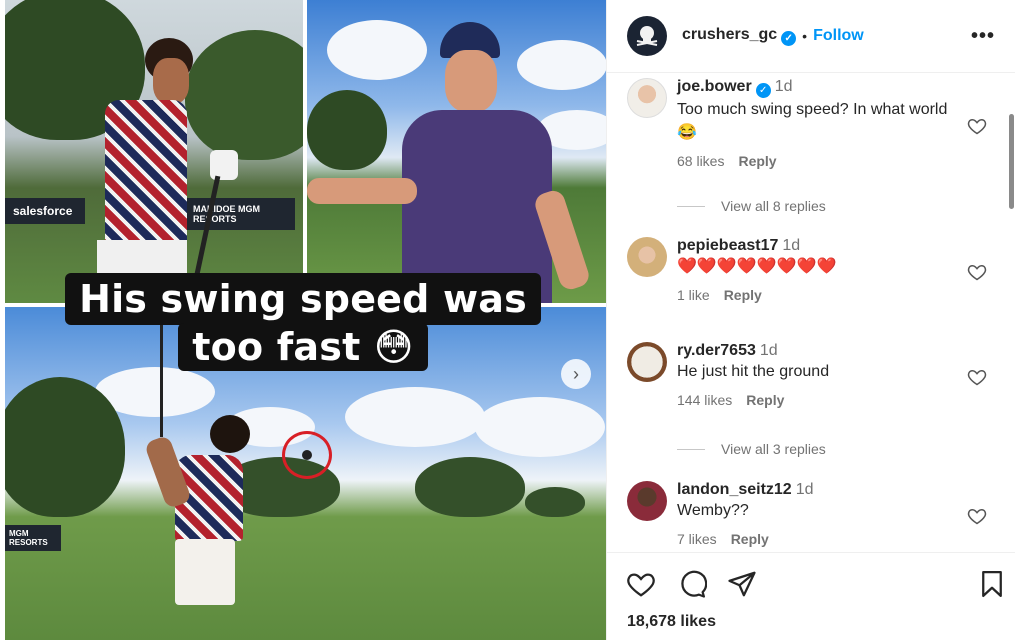 The width and height of the screenshot is (1015, 640). What do you see at coordinates (716, 350) in the screenshot?
I see `comment-username: ry.der7653` at bounding box center [716, 350].